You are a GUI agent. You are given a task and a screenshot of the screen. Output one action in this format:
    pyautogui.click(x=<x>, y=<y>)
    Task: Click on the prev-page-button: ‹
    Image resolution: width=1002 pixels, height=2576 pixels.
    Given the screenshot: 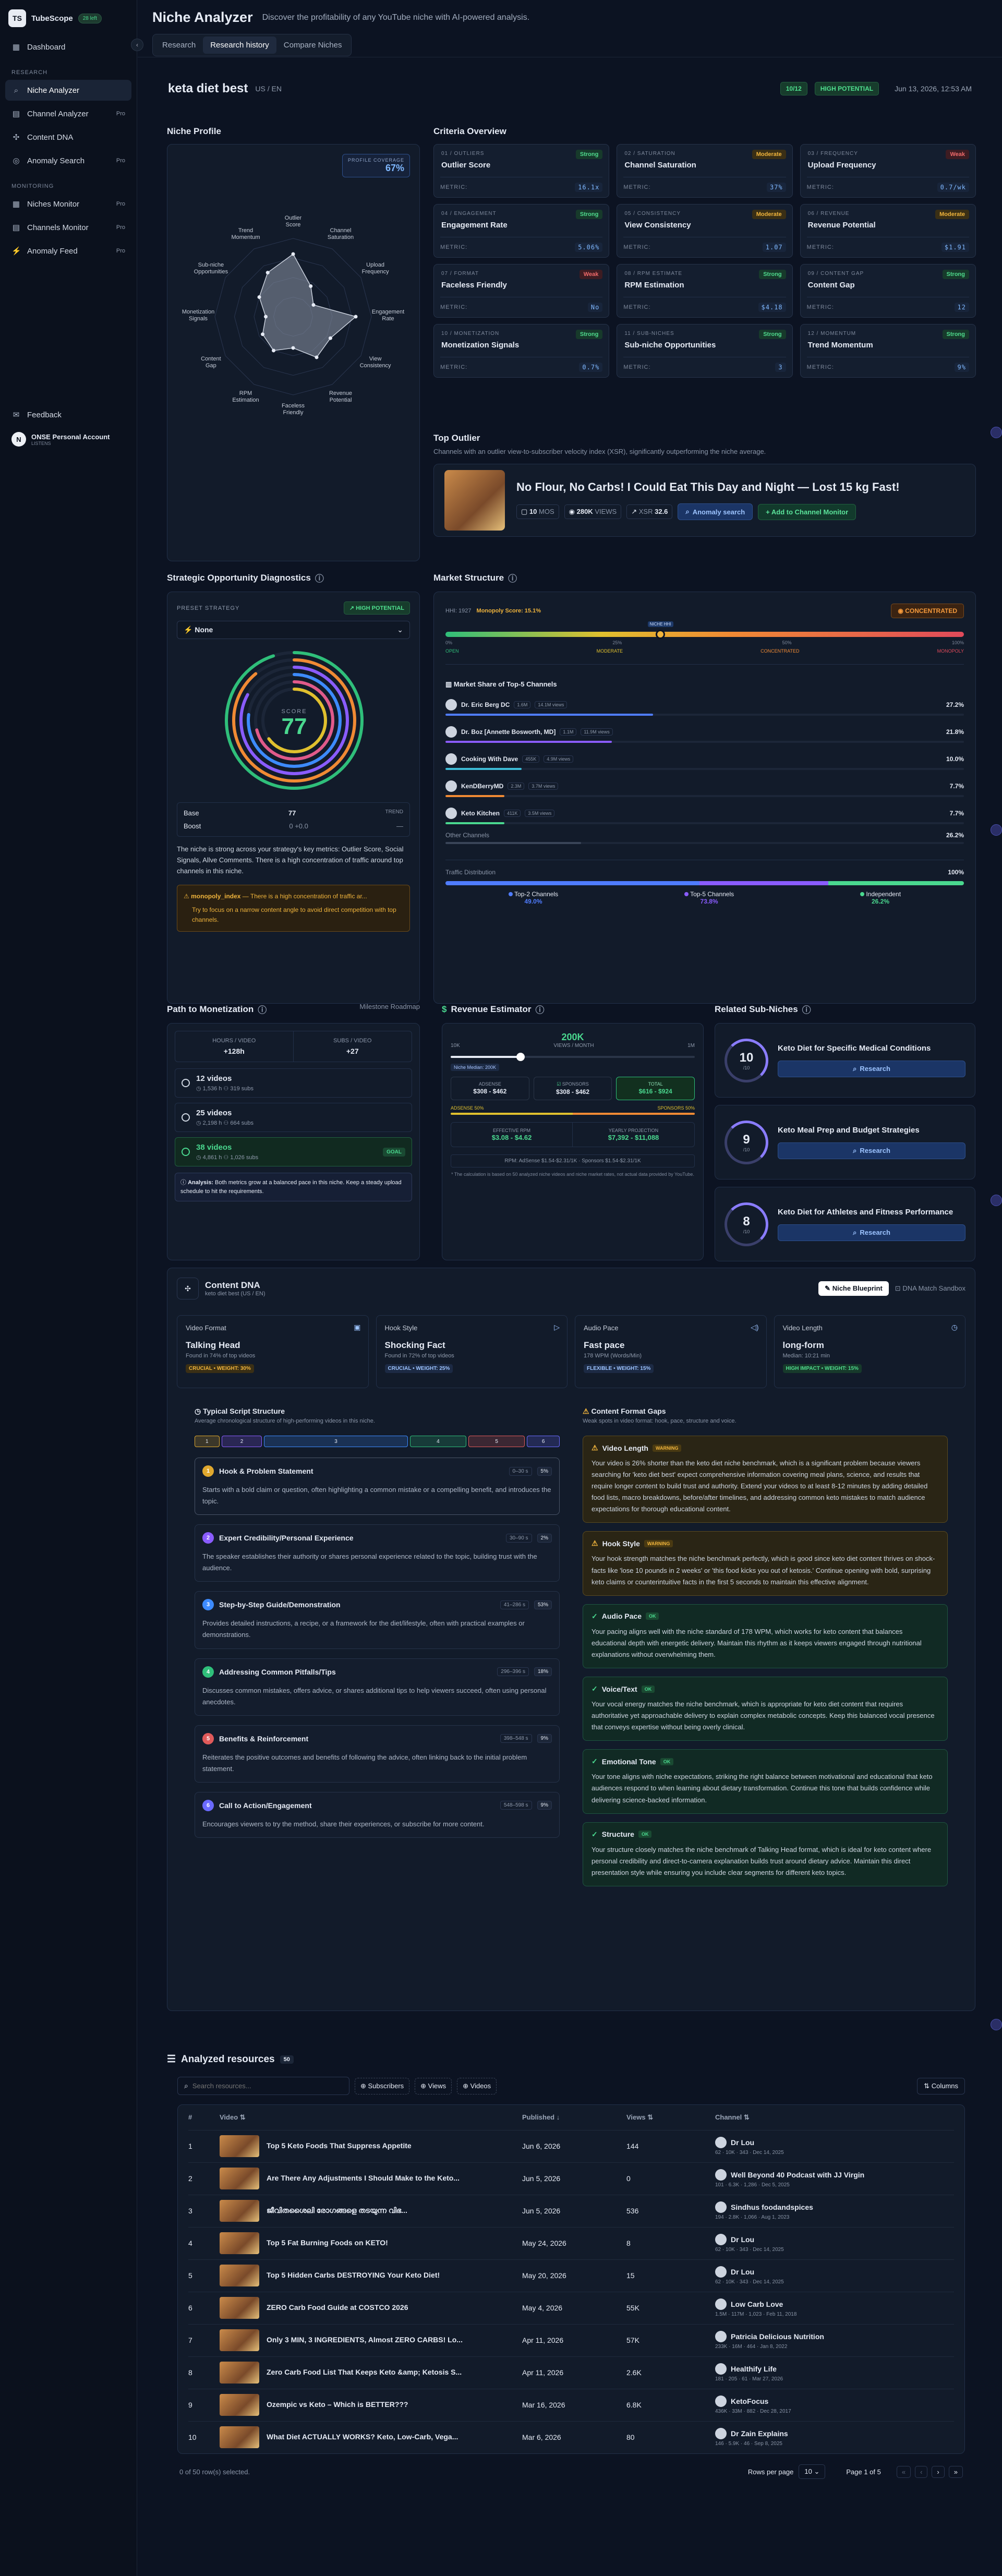 What is the action you would take?
    pyautogui.click(x=921, y=2471)
    